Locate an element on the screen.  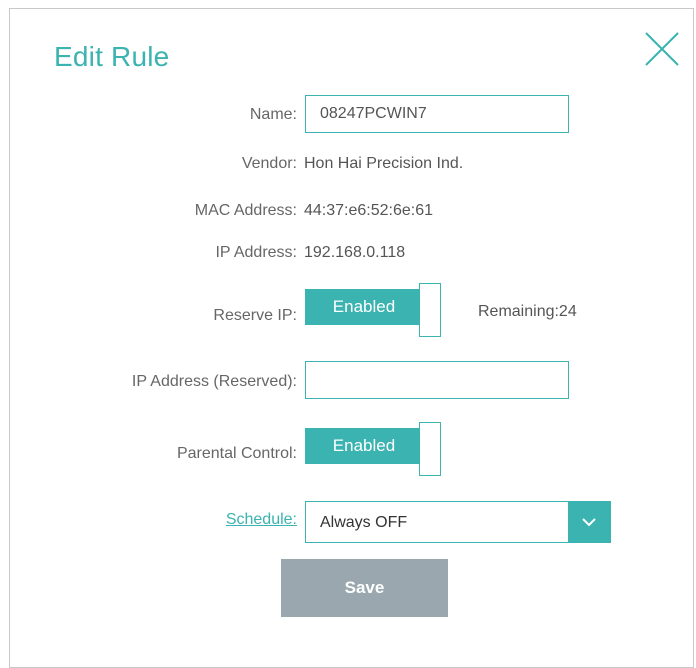
parental-control-toggle-label: Enabled is located at coordinates (364, 446).